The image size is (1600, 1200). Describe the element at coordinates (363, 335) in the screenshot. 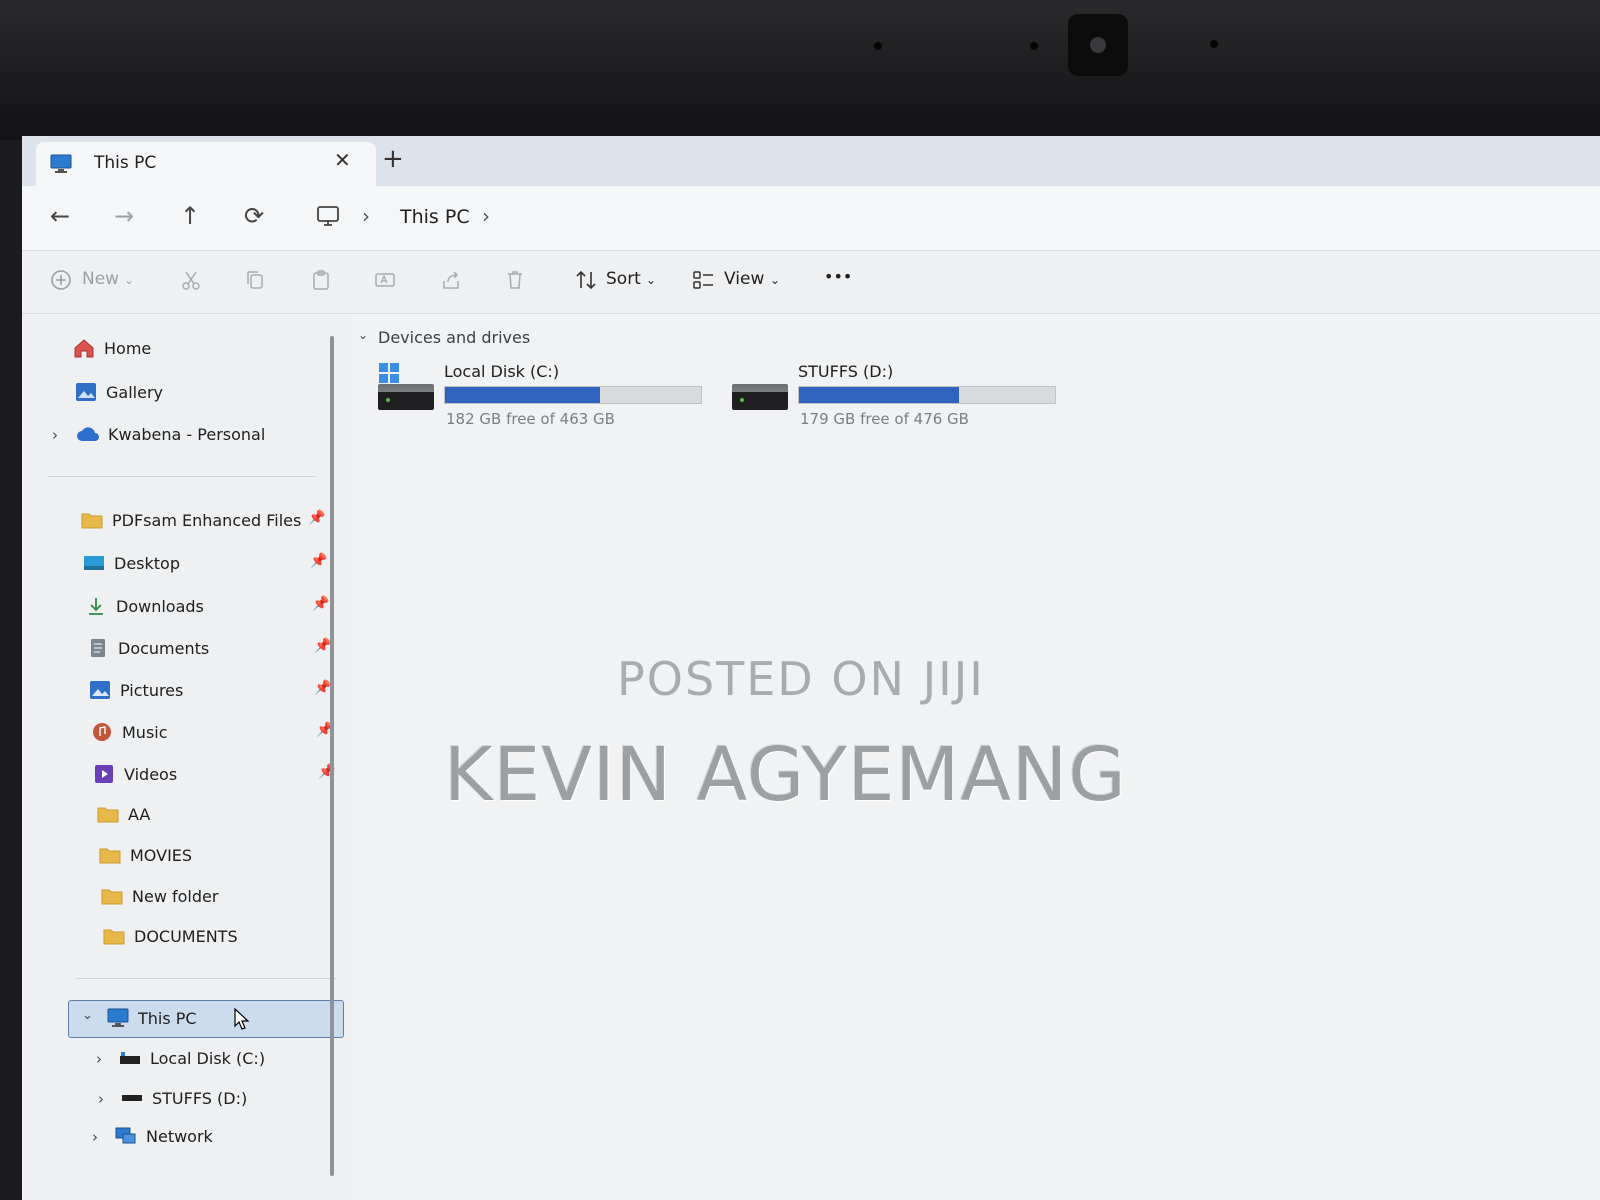

I see `group-collapse-chevron-icon: ⌄` at that location.